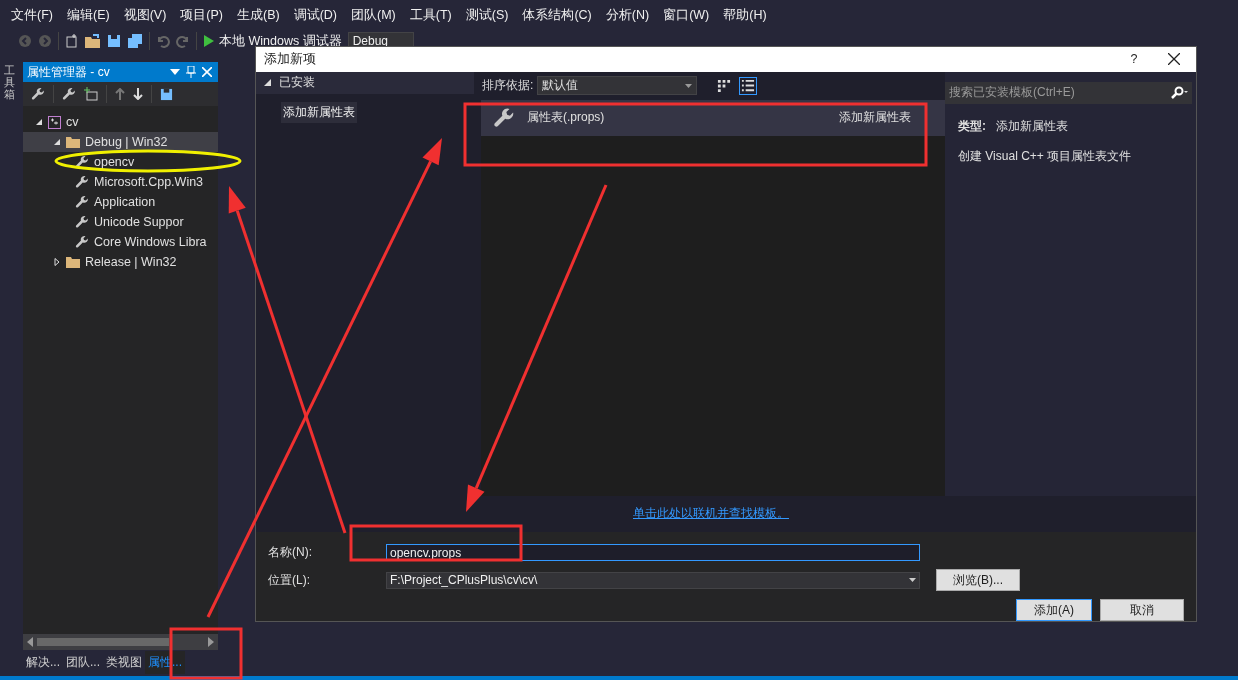 This screenshot has width=1238, height=680. I want to click on category-header: 已安装, so click(365, 82).